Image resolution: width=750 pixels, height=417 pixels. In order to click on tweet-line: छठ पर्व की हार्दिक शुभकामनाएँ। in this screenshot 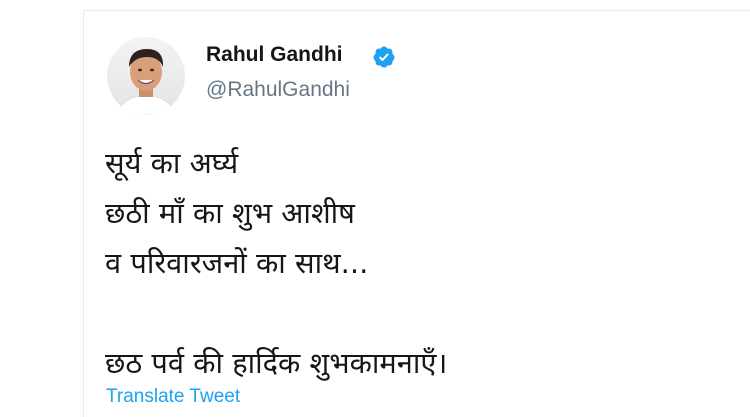, I will do `click(276, 363)`.